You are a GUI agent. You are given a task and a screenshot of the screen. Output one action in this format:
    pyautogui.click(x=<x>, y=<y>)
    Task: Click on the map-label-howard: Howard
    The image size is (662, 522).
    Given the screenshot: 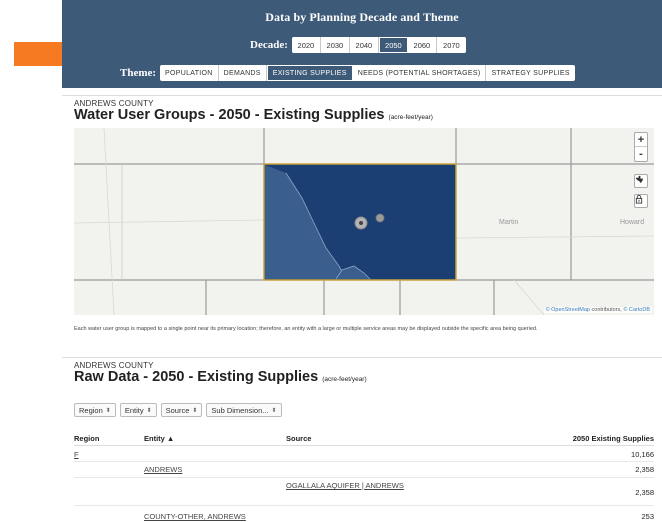 What is the action you would take?
    pyautogui.click(x=632, y=222)
    